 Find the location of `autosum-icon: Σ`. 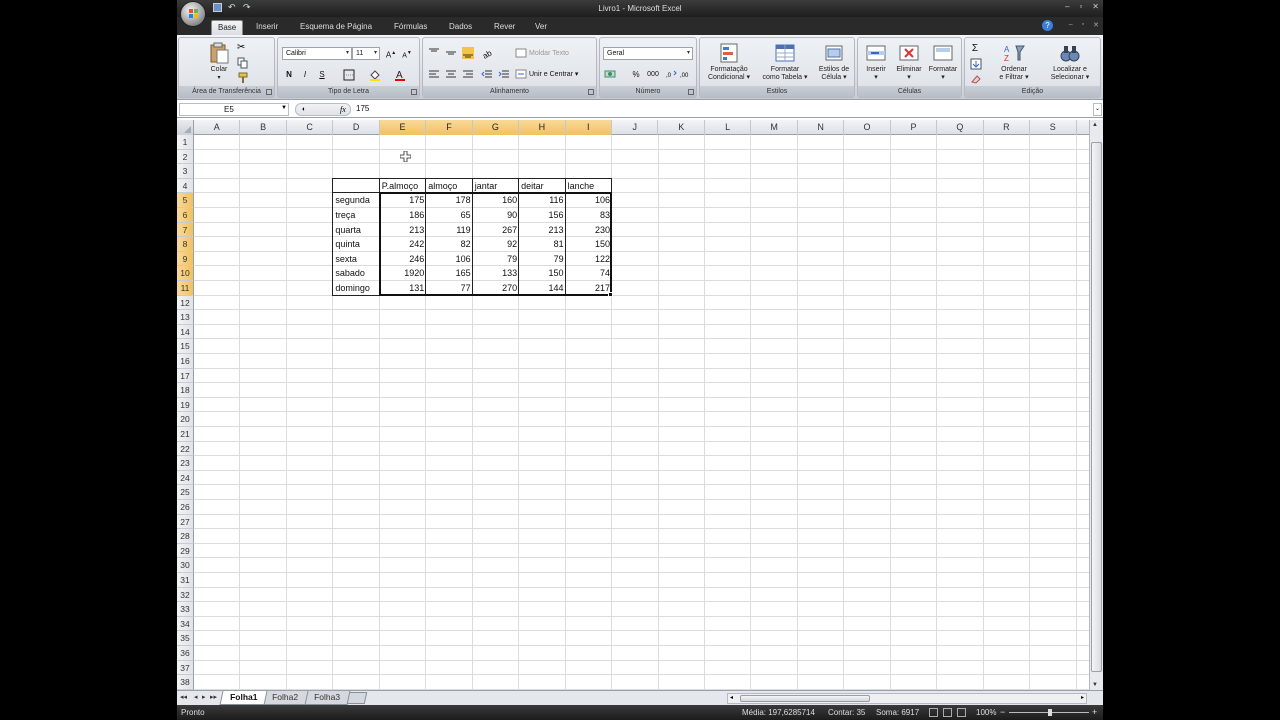

autosum-icon: Σ is located at coordinates (975, 48).